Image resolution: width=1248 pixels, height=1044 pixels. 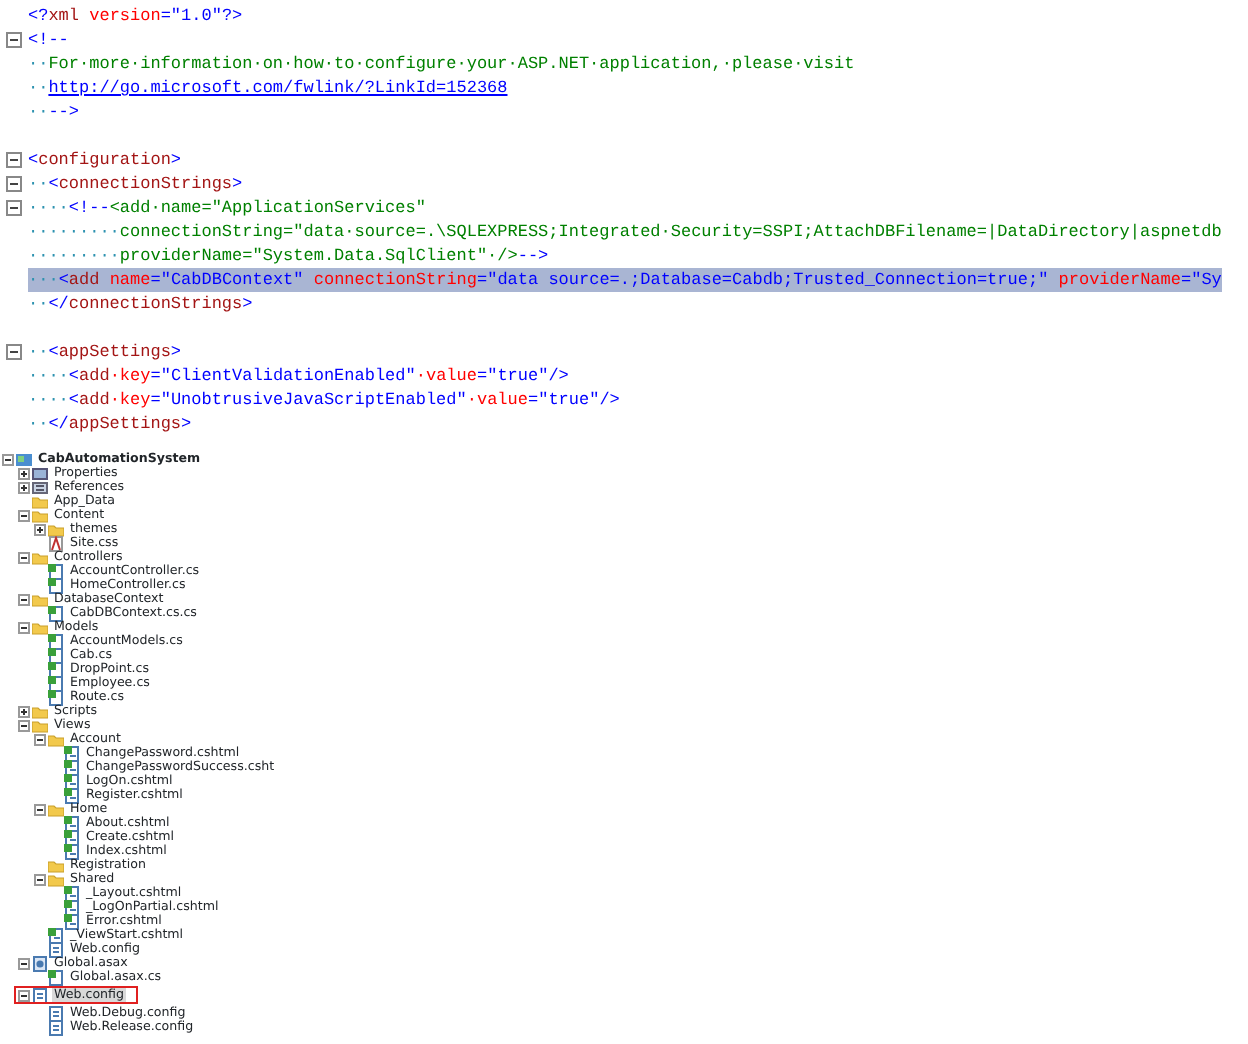 What do you see at coordinates (298, 376) in the screenshot?
I see `code-line: ····<add·key="ClientValidationEnabled"·value="true"/>` at bounding box center [298, 376].